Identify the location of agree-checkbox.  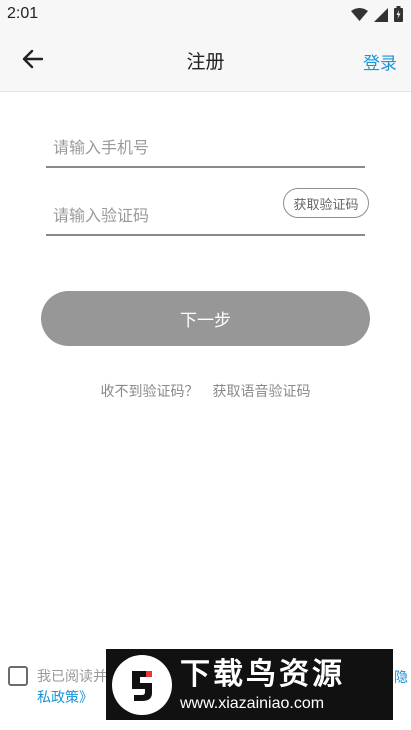
(18, 676).